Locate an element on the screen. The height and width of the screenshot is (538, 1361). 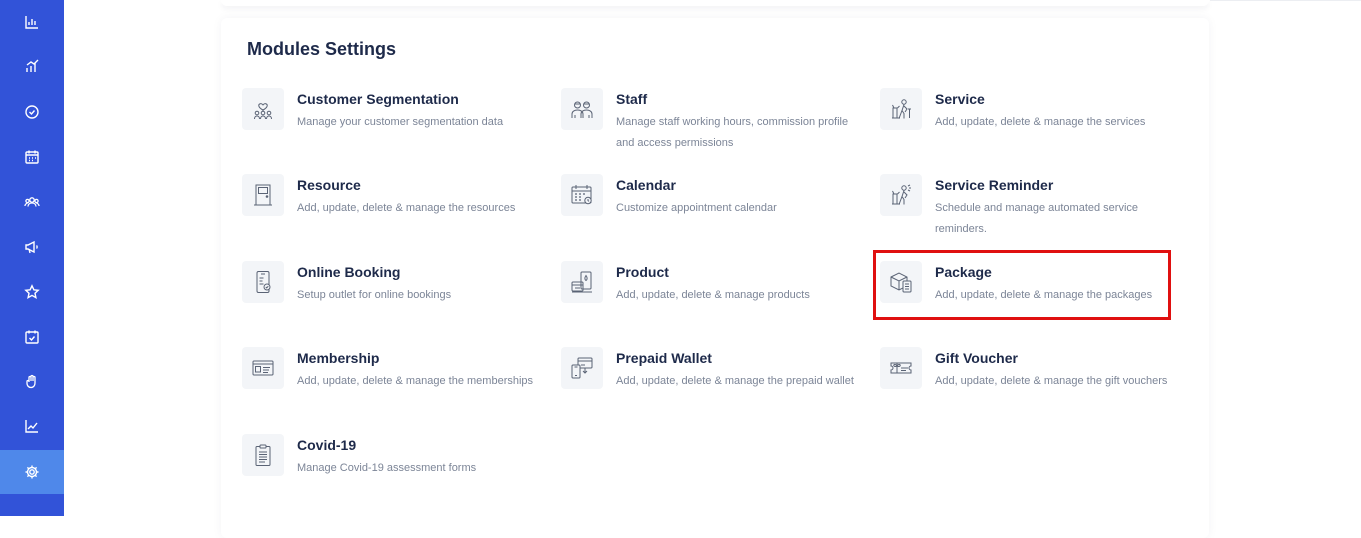
nav-reviews is located at coordinates (32, 292).